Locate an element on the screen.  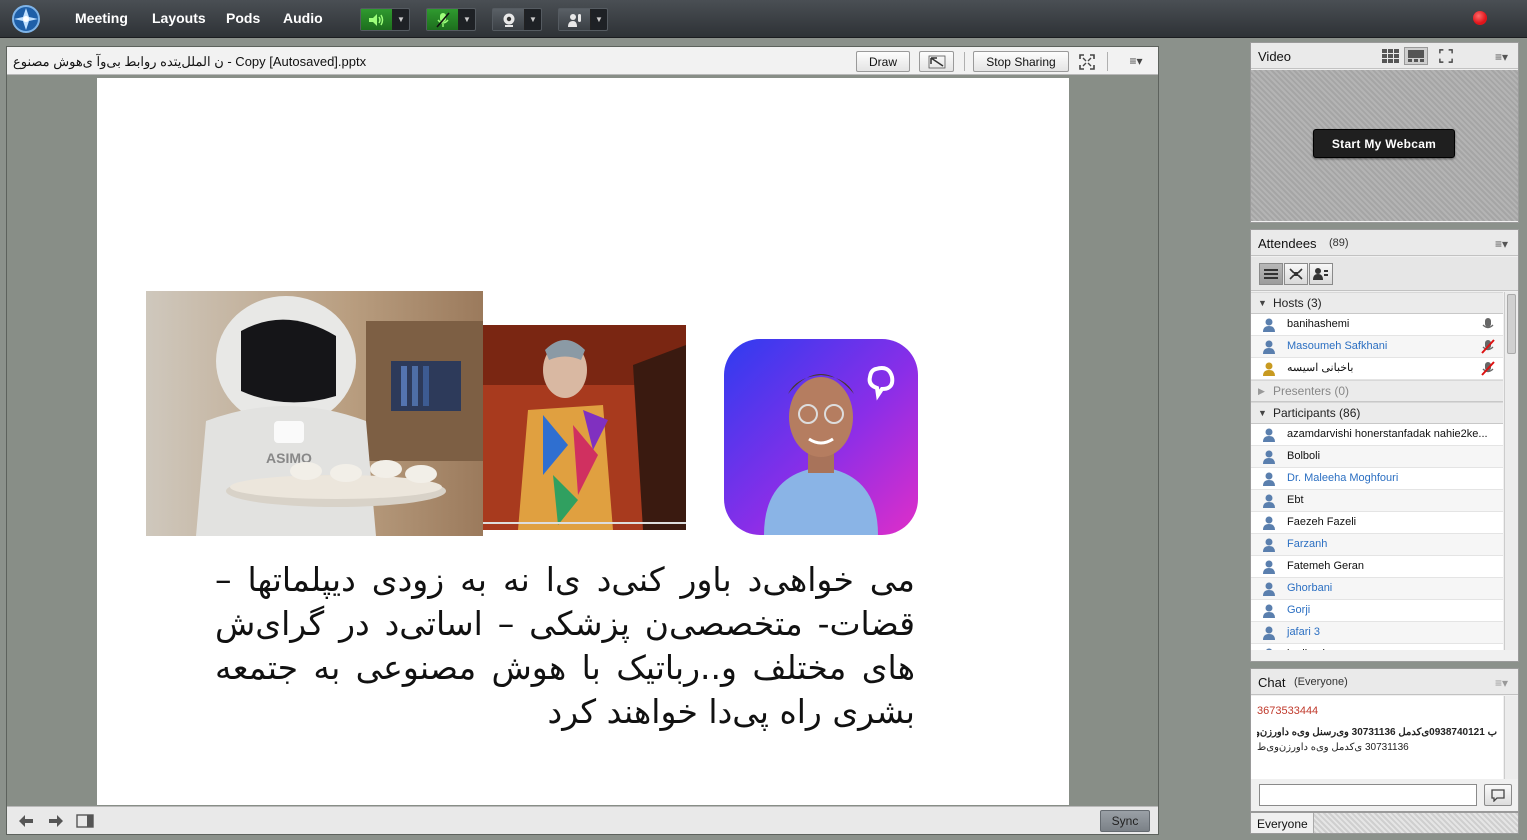
speaker-icon is located at coordinates (377, 19).